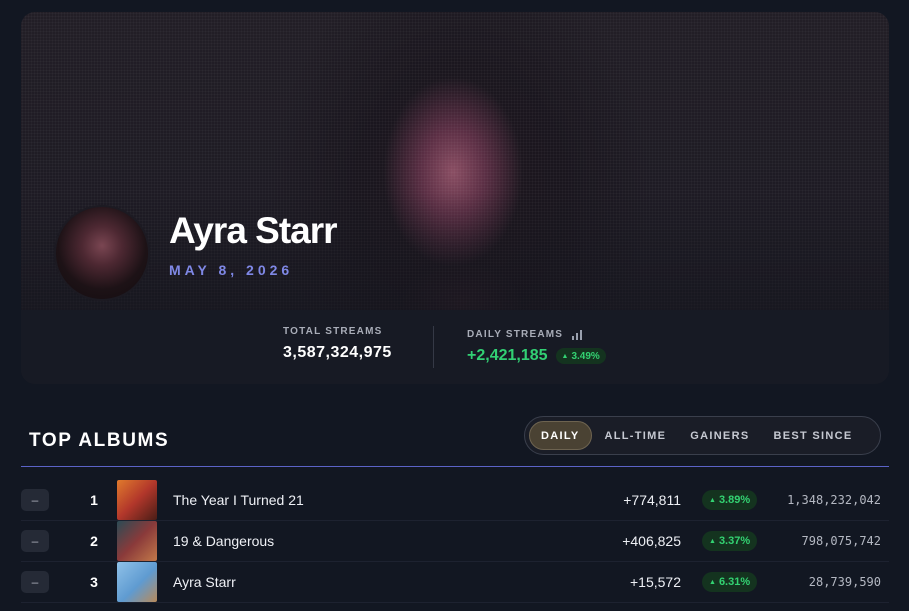 The width and height of the screenshot is (909, 611). I want to click on tab-daily: DAILY, so click(560, 435).